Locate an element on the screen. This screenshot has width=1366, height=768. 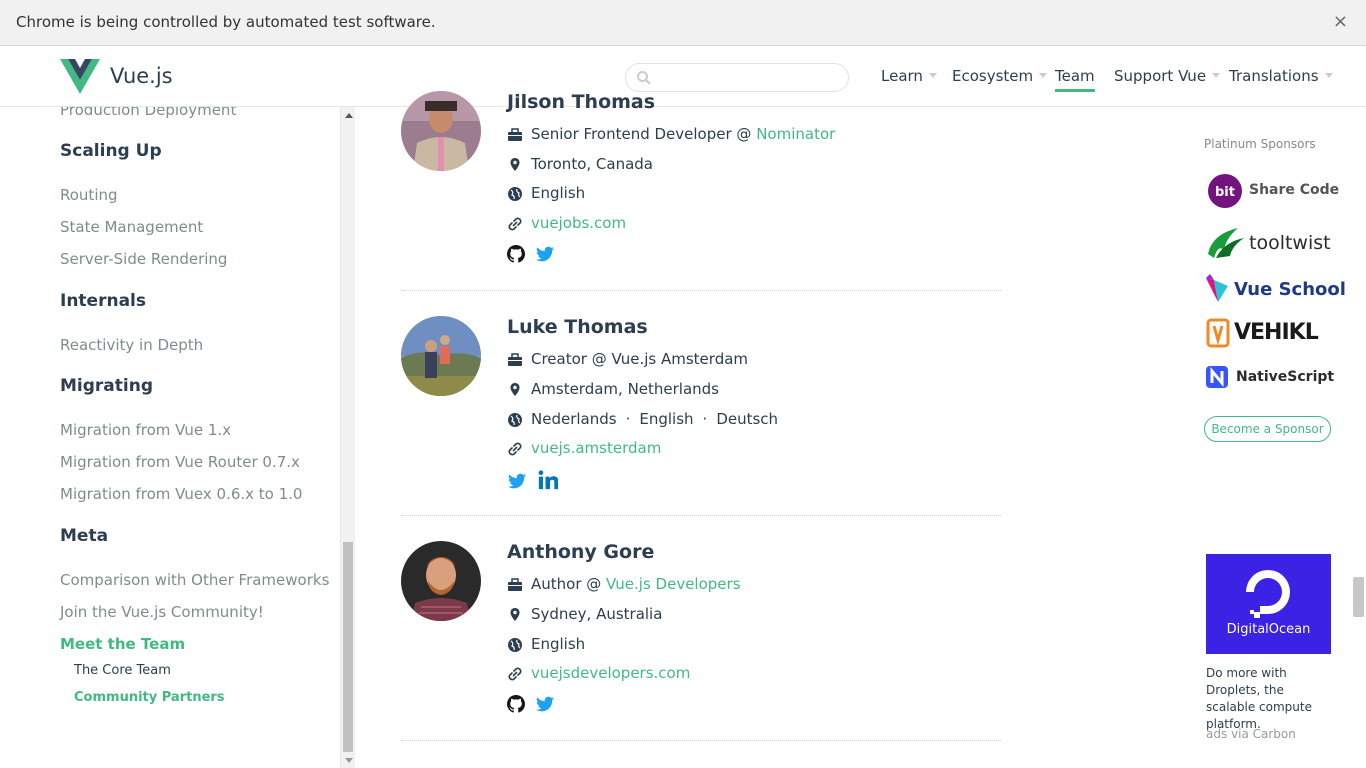
member-name: Luke Thomas is located at coordinates (577, 327).